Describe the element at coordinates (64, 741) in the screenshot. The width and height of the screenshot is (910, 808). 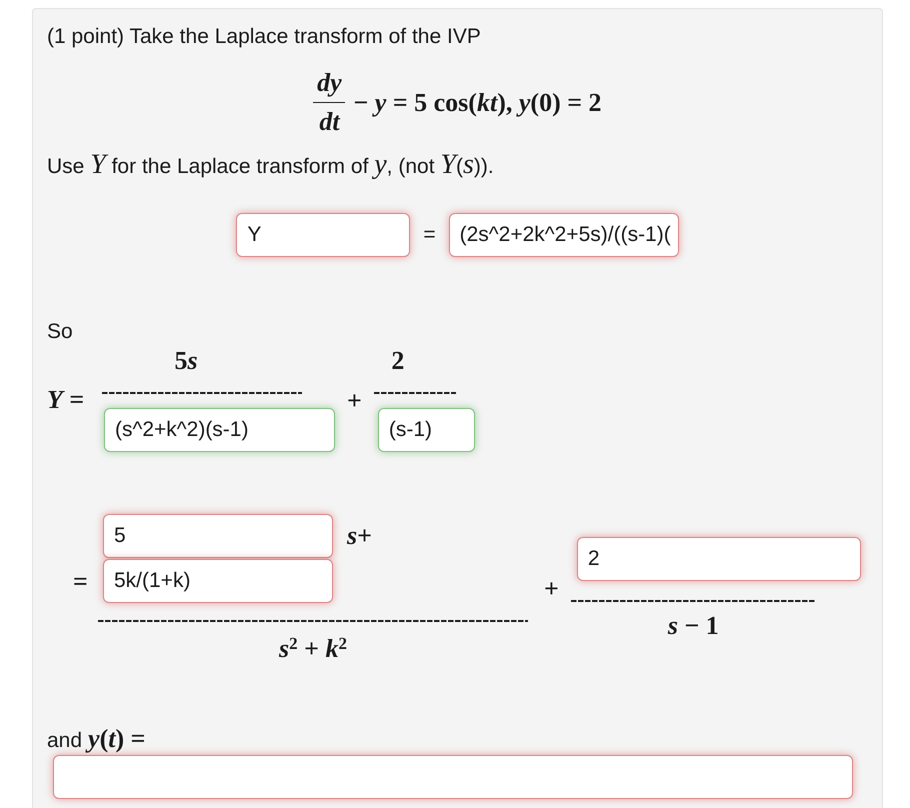
I see `answer-label: and` at that location.